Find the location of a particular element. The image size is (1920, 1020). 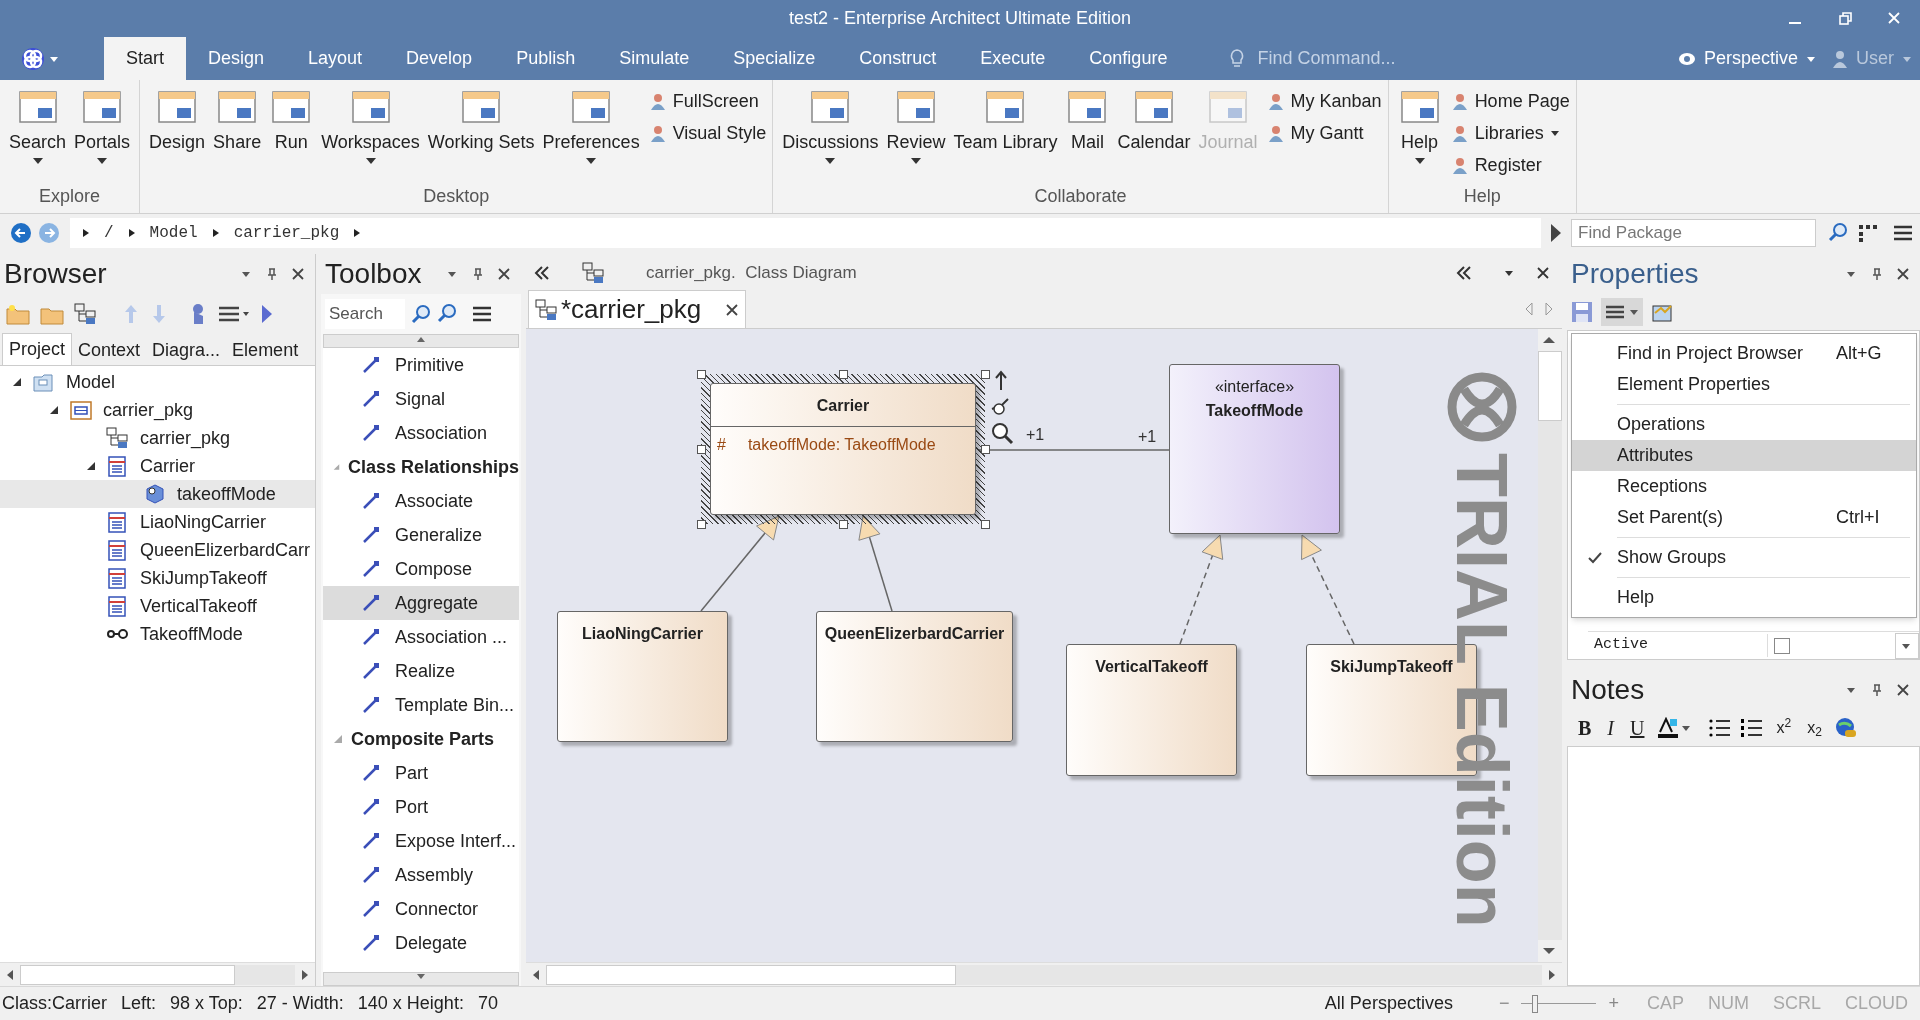

checkbox is located at coordinates (1782, 645).